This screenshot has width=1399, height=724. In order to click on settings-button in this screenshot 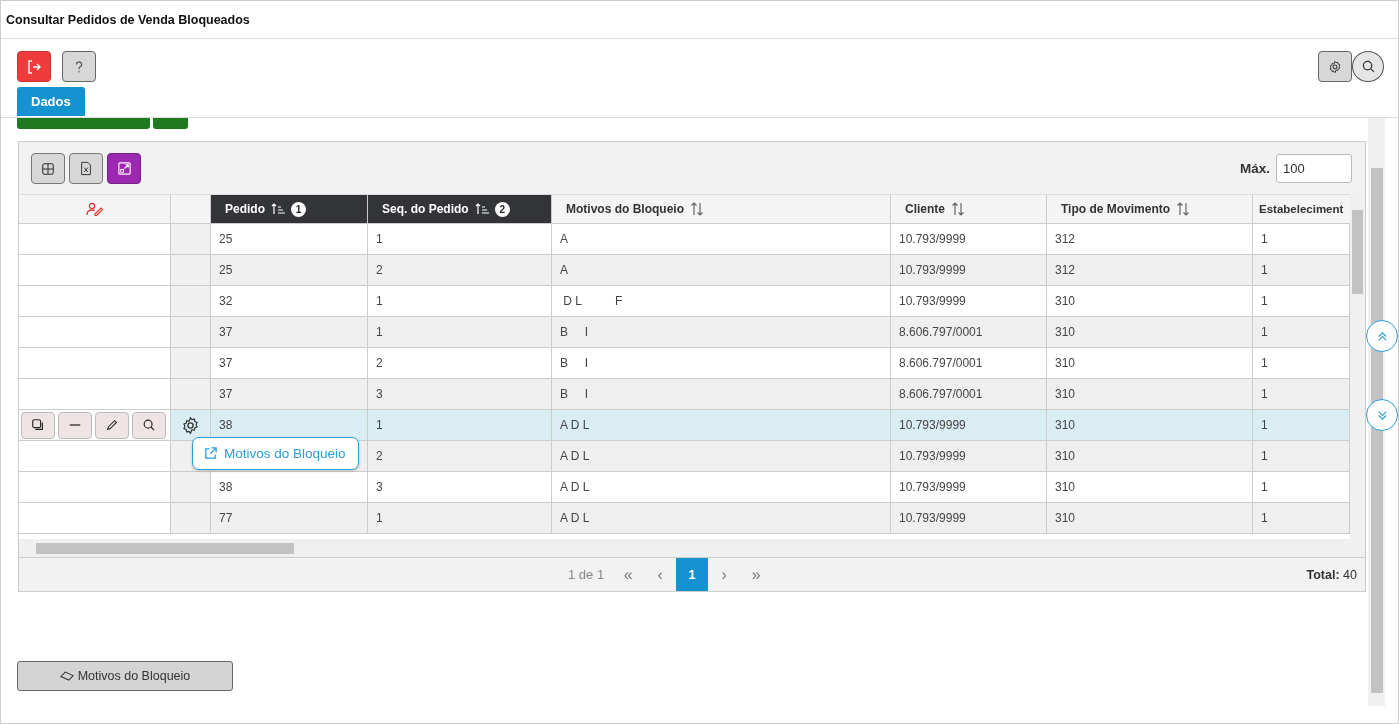, I will do `click(1335, 66)`.